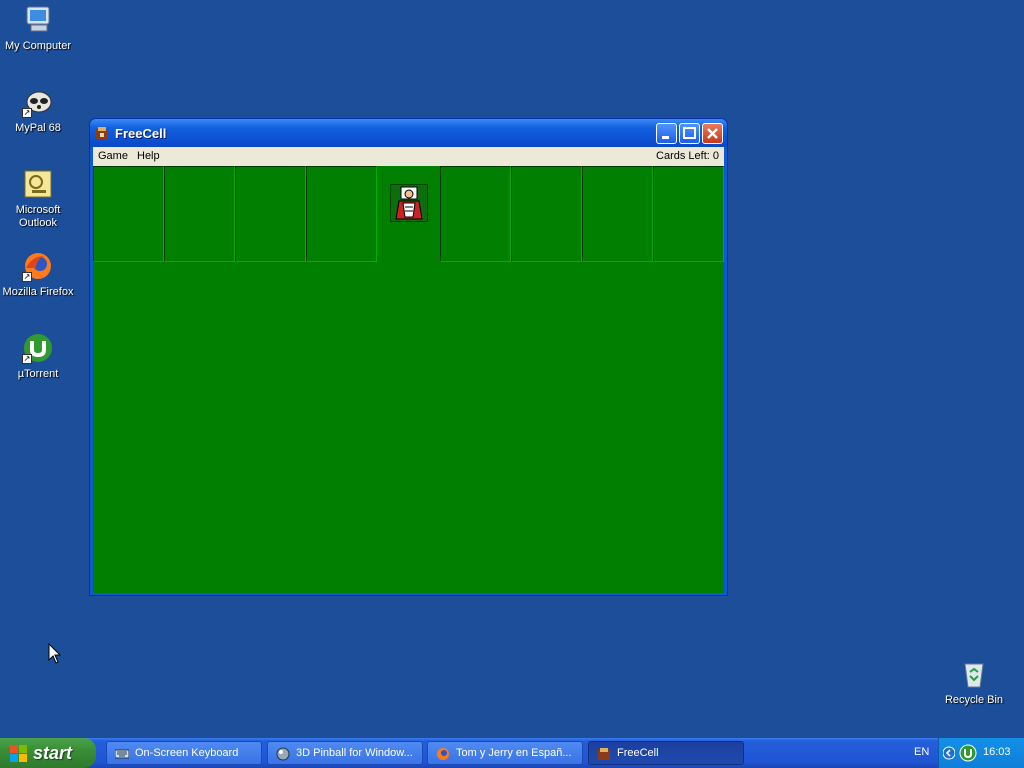  I want to click on maximize-icon, so click(689, 133).